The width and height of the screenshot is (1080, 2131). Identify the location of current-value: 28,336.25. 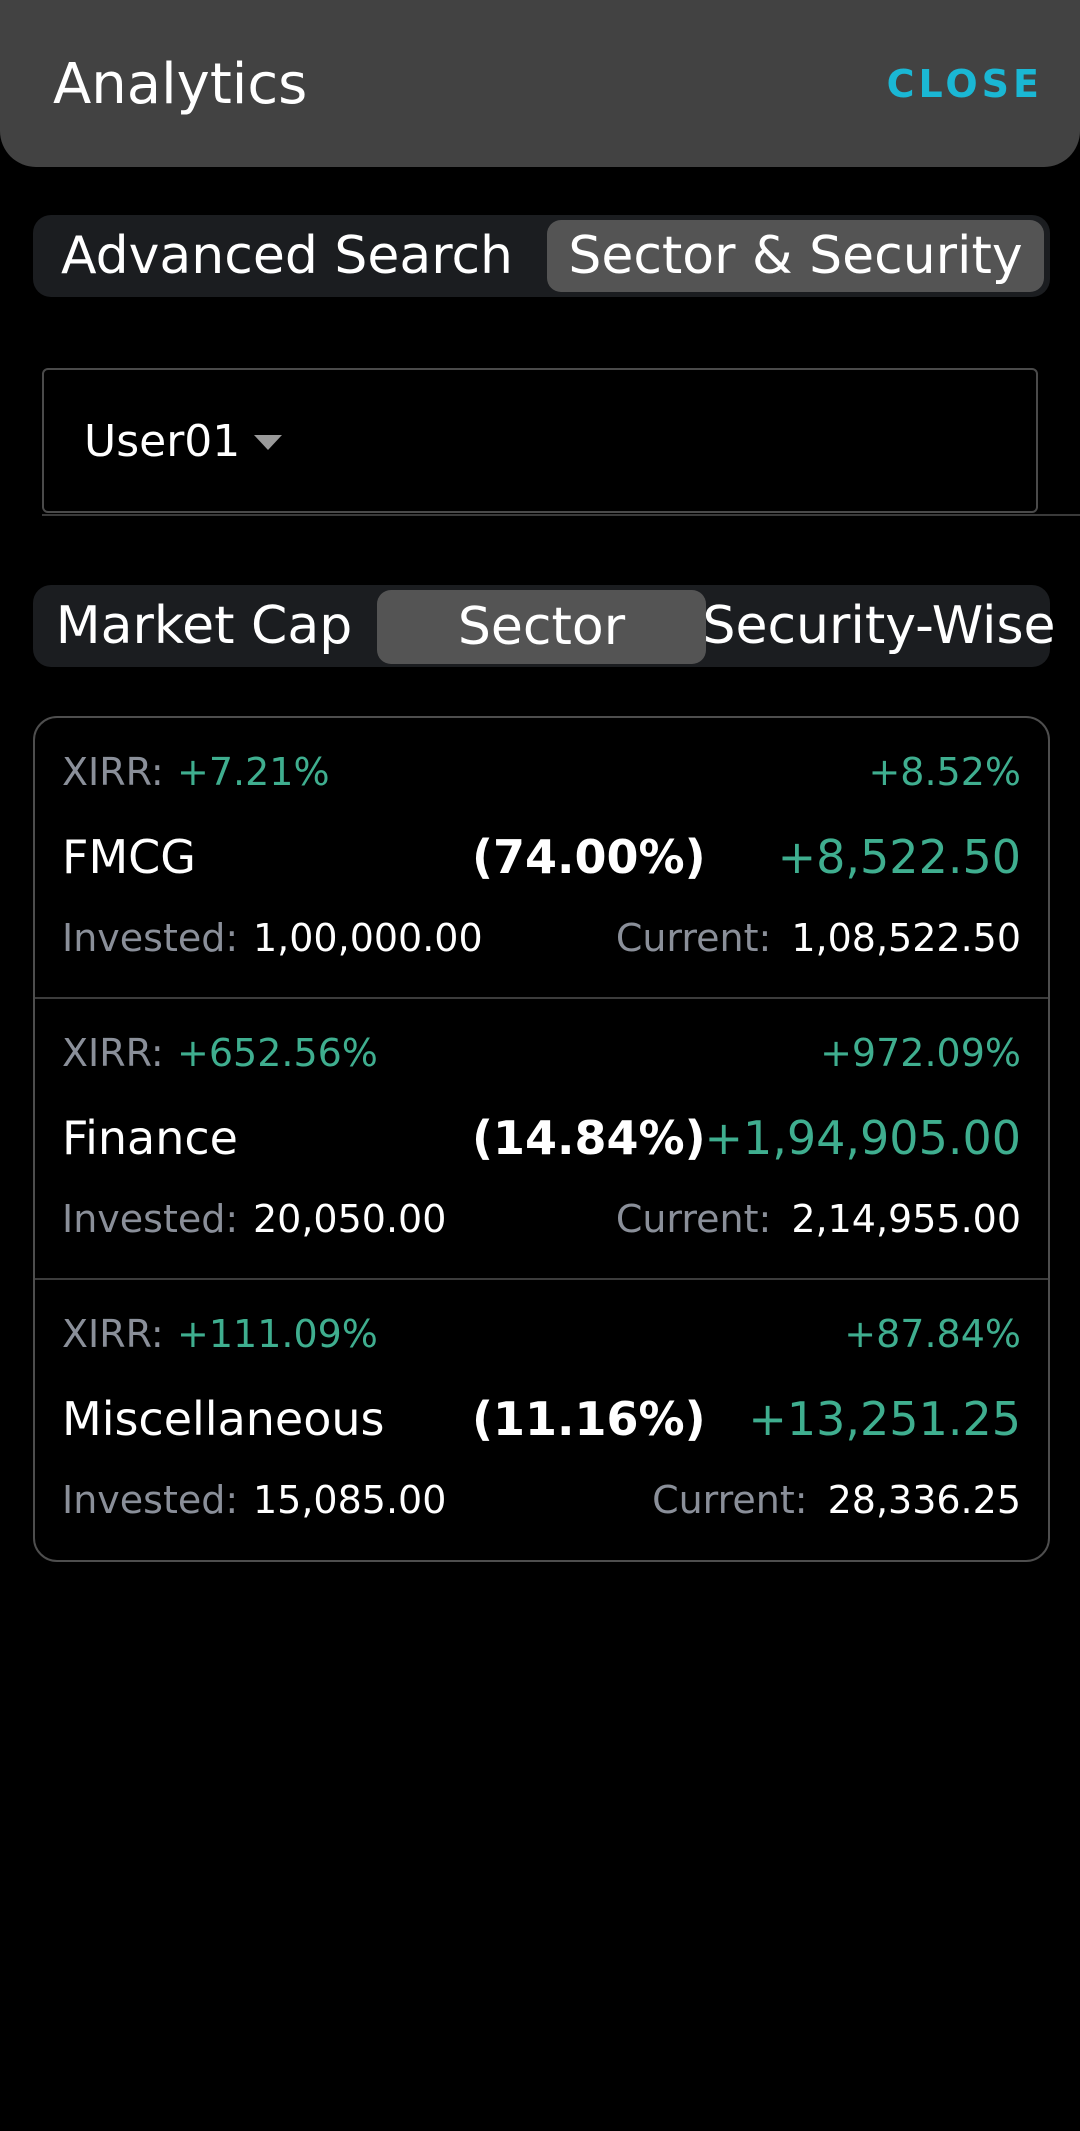
(924, 1500).